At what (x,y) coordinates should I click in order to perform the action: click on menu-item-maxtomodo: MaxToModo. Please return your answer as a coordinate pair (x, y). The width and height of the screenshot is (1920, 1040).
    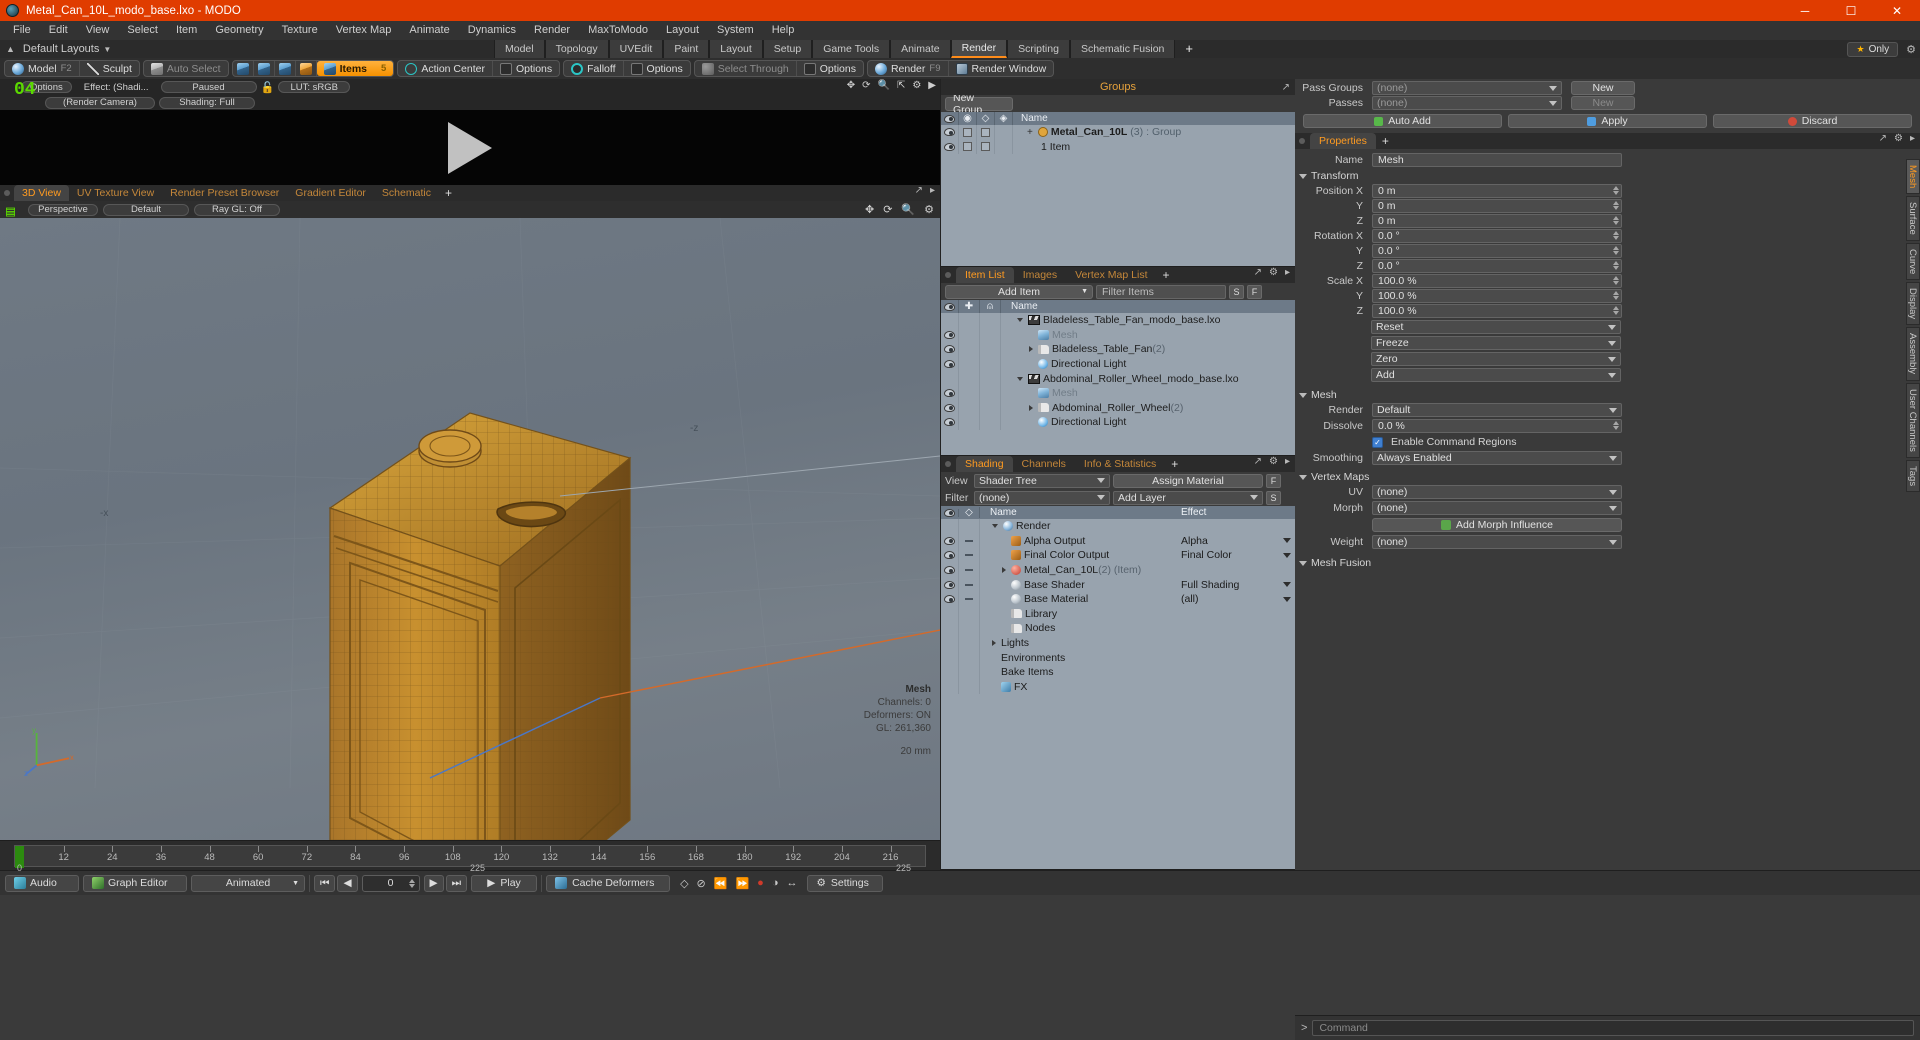
    Looking at the image, I should click on (618, 30).